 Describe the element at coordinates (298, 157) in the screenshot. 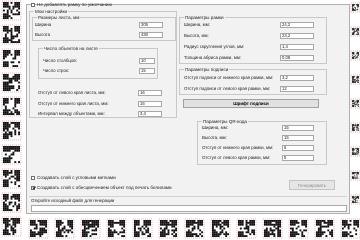

I see `qr-left-input` at that location.